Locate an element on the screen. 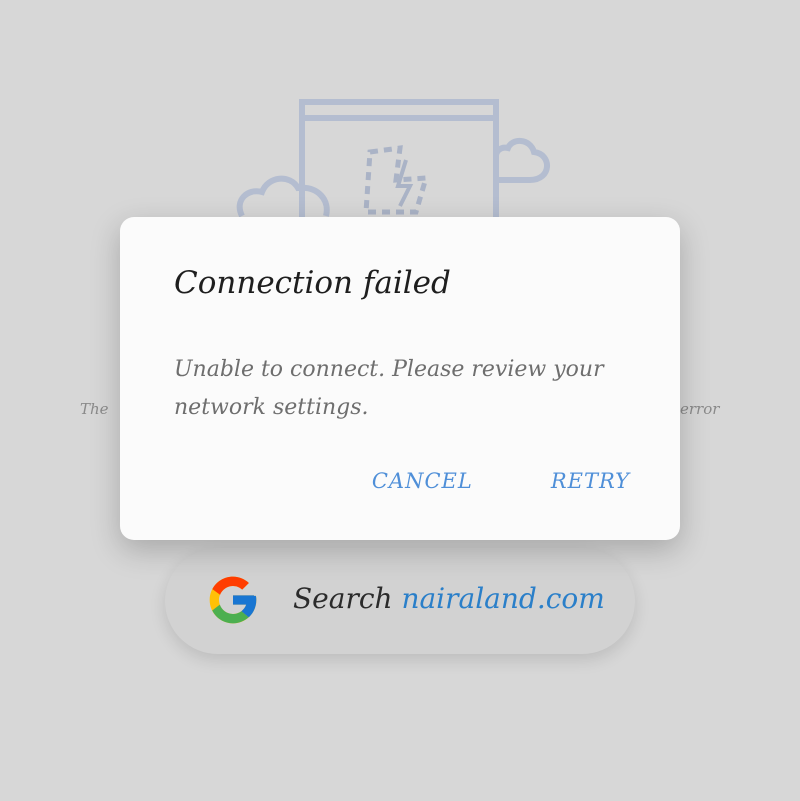  dialog-actions: CANCEL RETRY is located at coordinates (501, 481).